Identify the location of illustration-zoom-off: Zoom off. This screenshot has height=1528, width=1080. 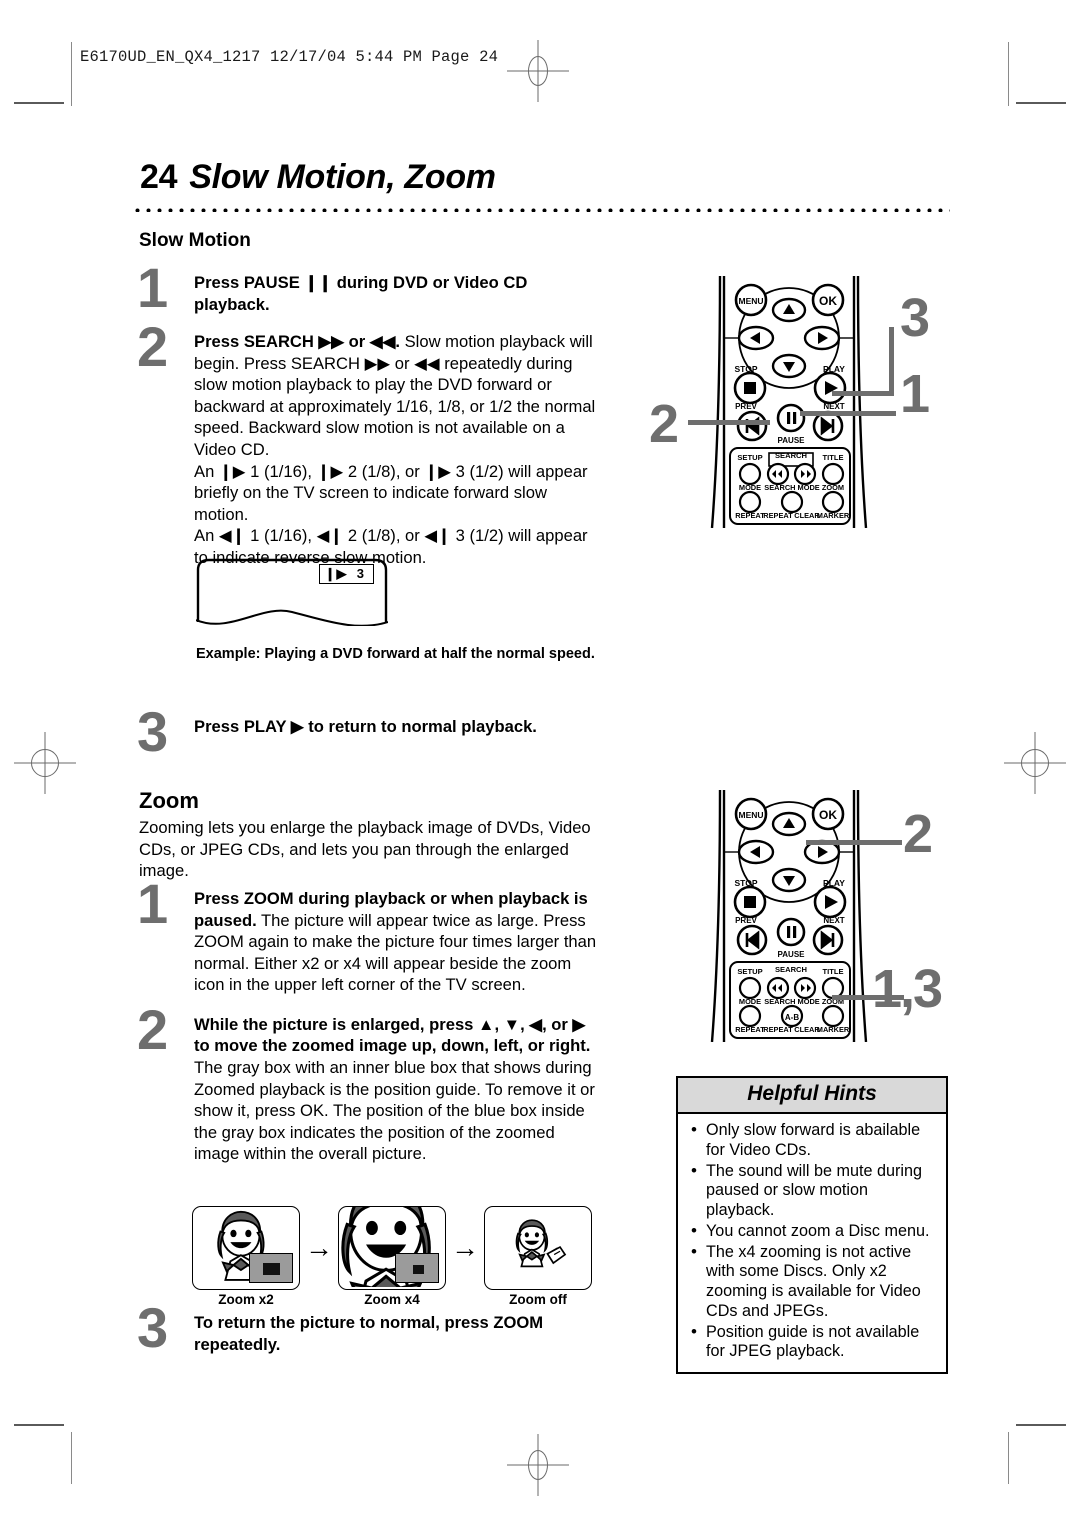
(538, 1256).